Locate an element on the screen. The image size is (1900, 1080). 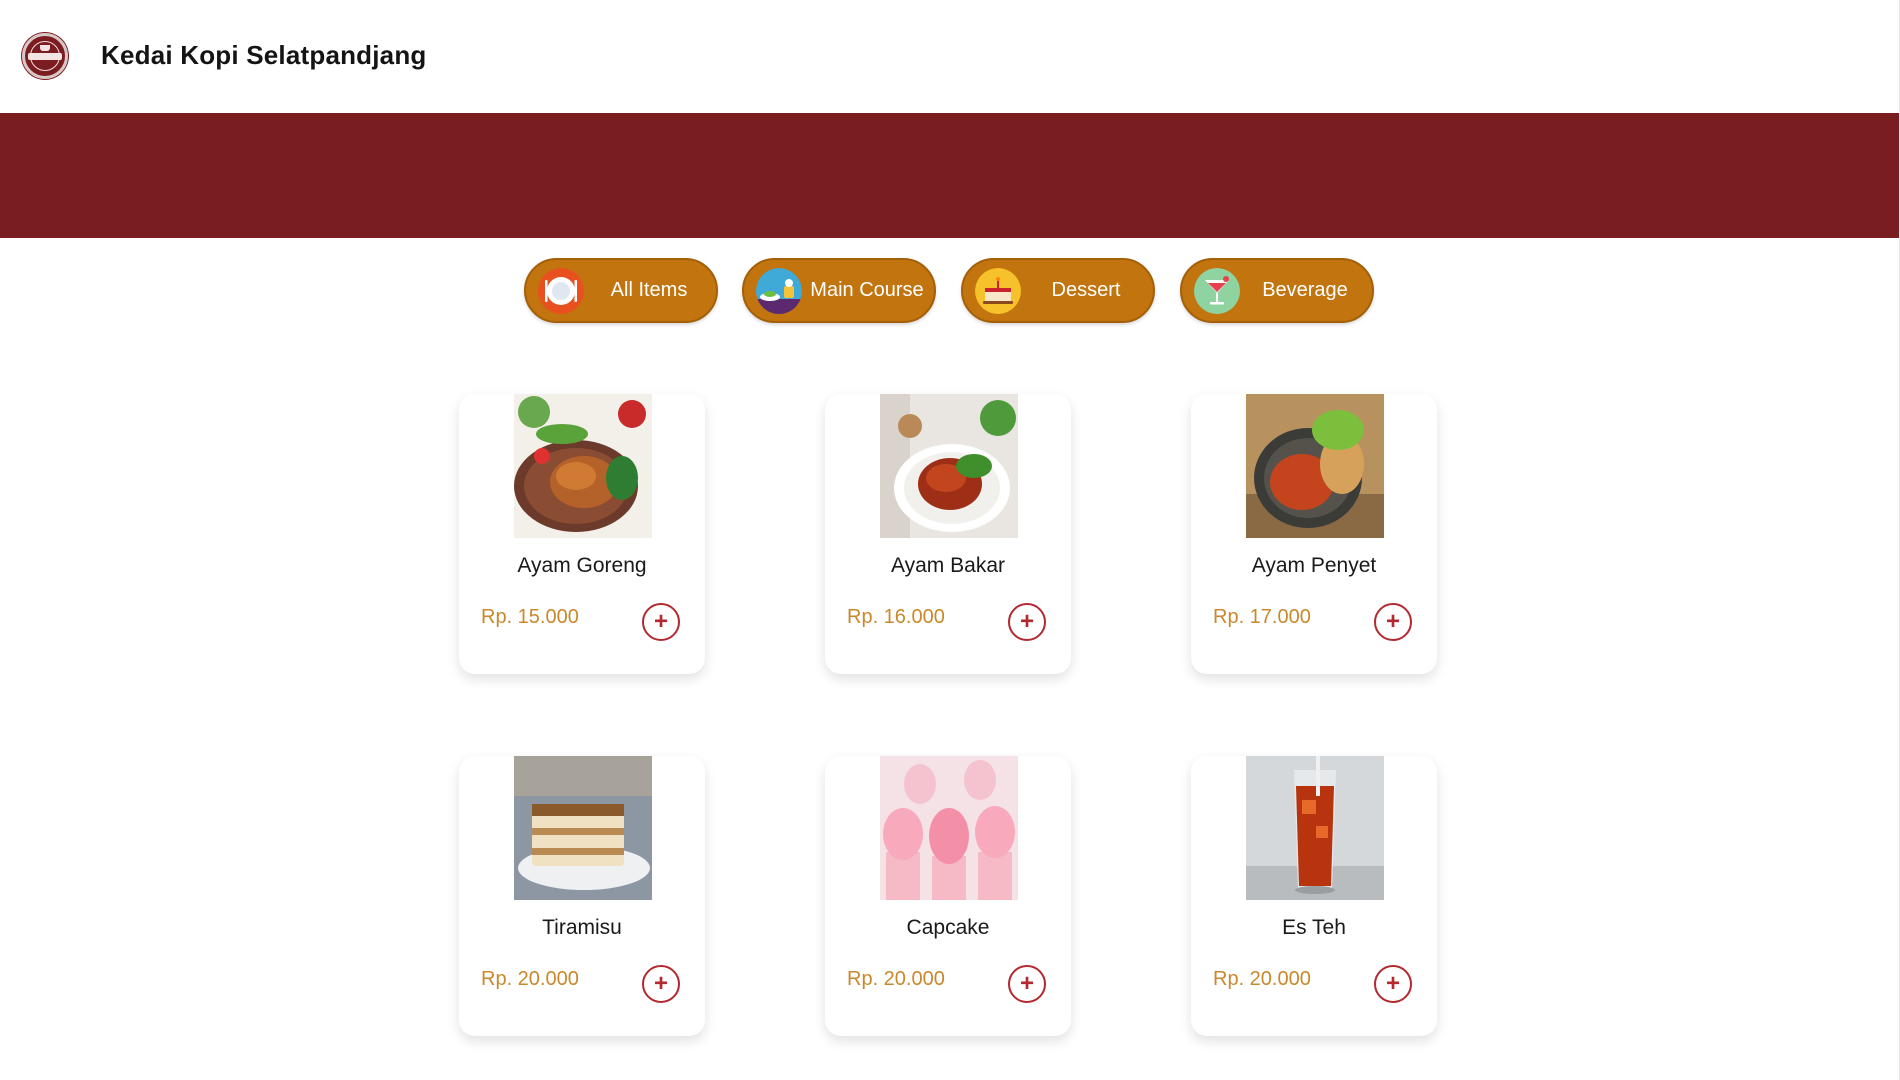
app-header: Kedai Kopi Selatpandjang is located at coordinates (950, 56).